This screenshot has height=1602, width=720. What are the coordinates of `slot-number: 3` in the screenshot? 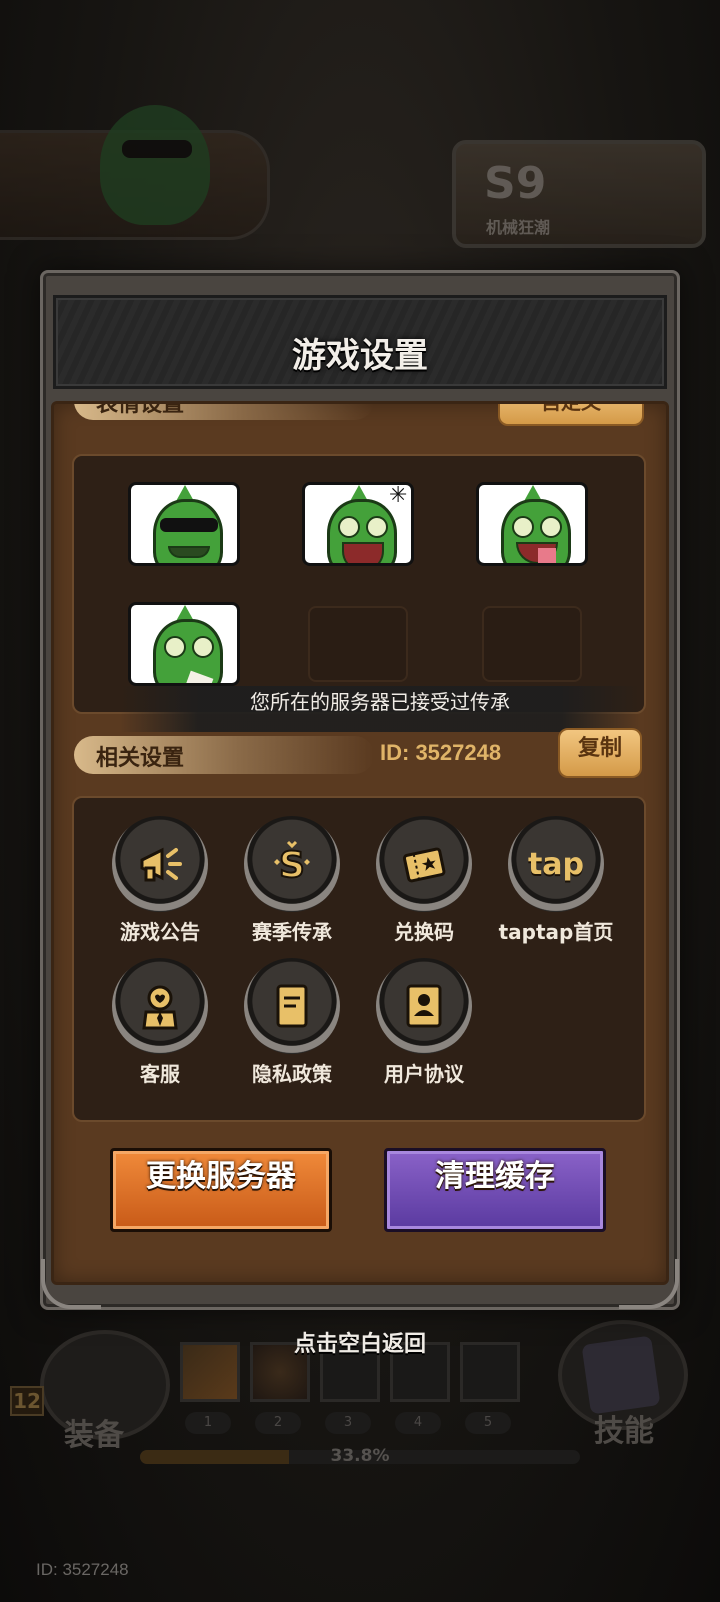 It's located at (348, 1423).